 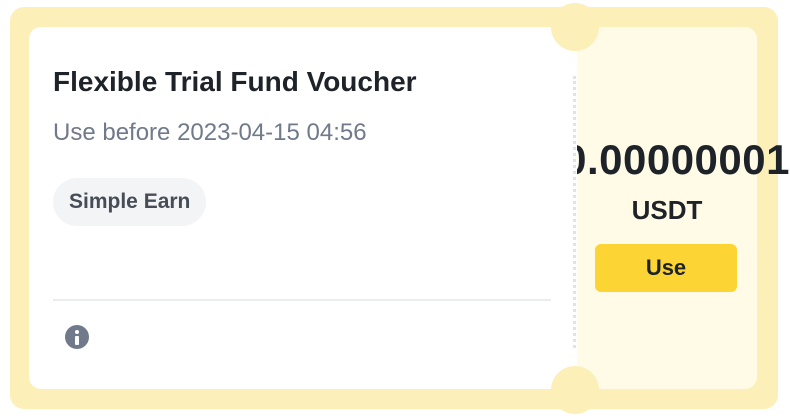 What do you see at coordinates (77, 340) in the screenshot?
I see `info-icon-bar` at bounding box center [77, 340].